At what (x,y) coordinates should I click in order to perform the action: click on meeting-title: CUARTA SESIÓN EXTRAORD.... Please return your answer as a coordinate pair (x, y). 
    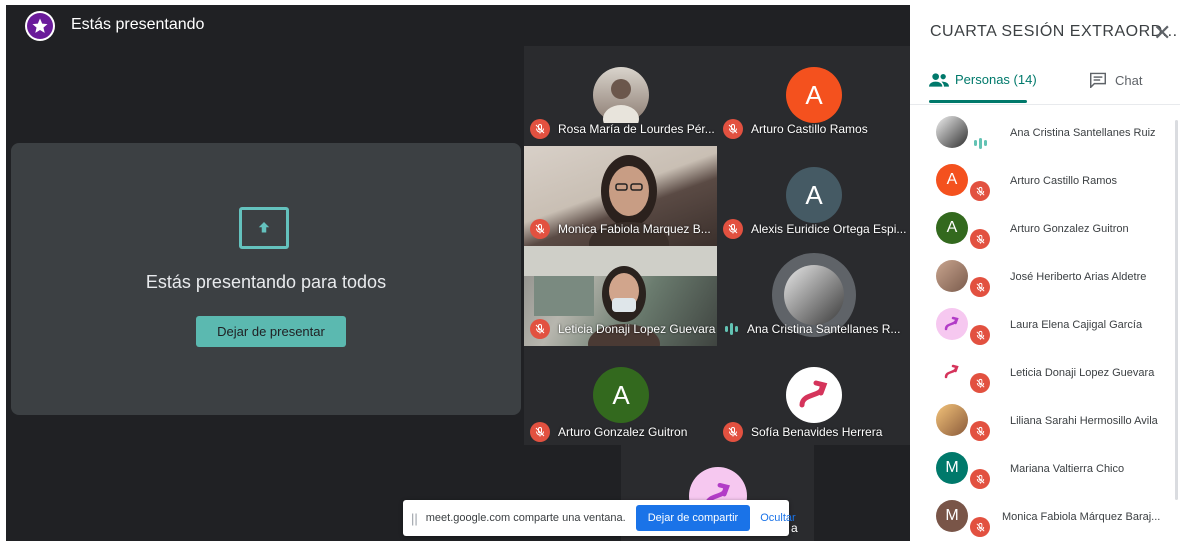
    Looking at the image, I should click on (1054, 31).